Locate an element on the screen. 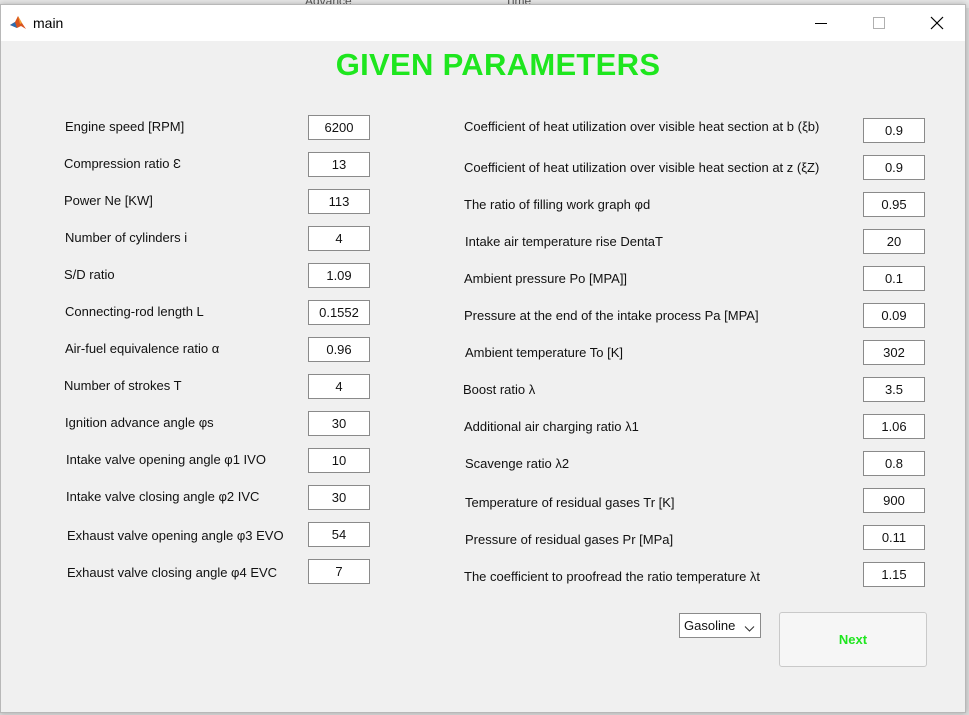 The width and height of the screenshot is (969, 715). maximize-icon is located at coordinates (879, 23).